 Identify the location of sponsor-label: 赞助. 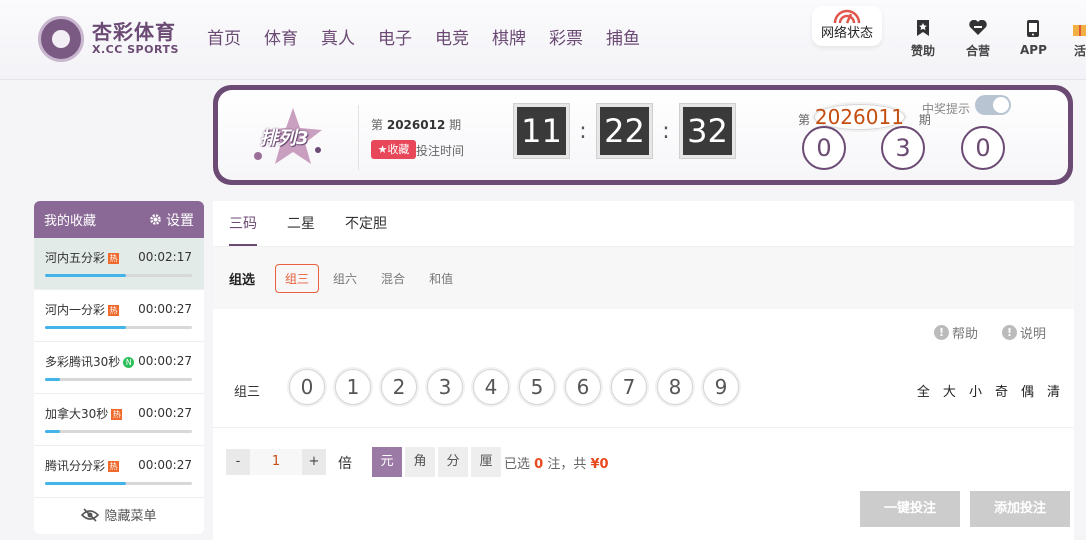
(923, 51).